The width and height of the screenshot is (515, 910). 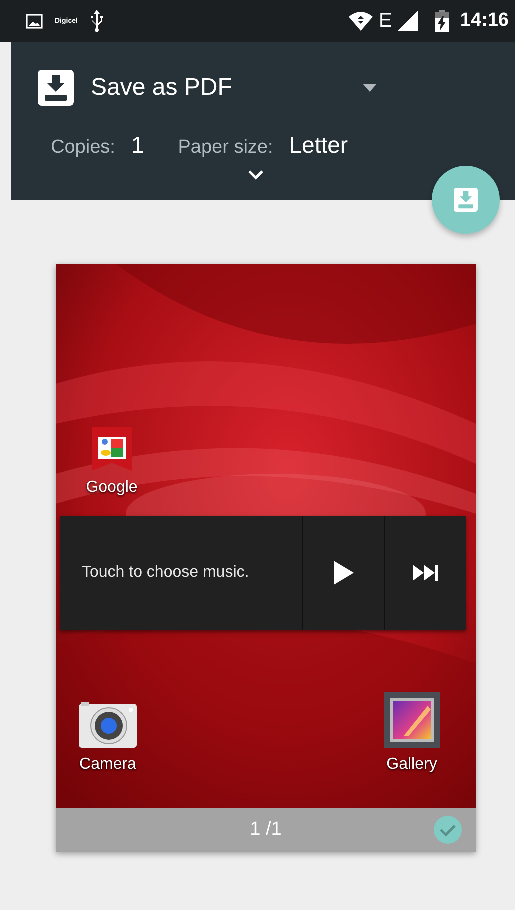 I want to click on app-label: Gallery, so click(x=412, y=765).